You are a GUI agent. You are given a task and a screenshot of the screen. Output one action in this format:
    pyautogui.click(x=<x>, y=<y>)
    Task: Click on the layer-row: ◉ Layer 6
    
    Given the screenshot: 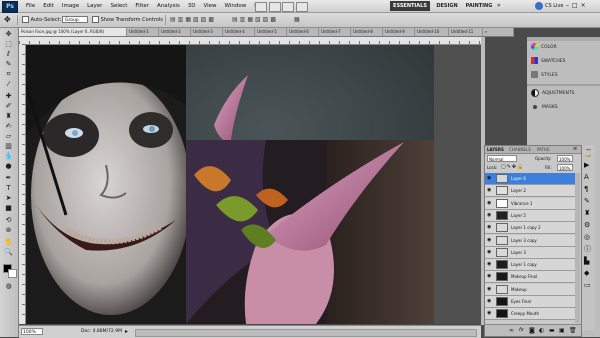 What is the action you would take?
    pyautogui.click(x=530, y=179)
    